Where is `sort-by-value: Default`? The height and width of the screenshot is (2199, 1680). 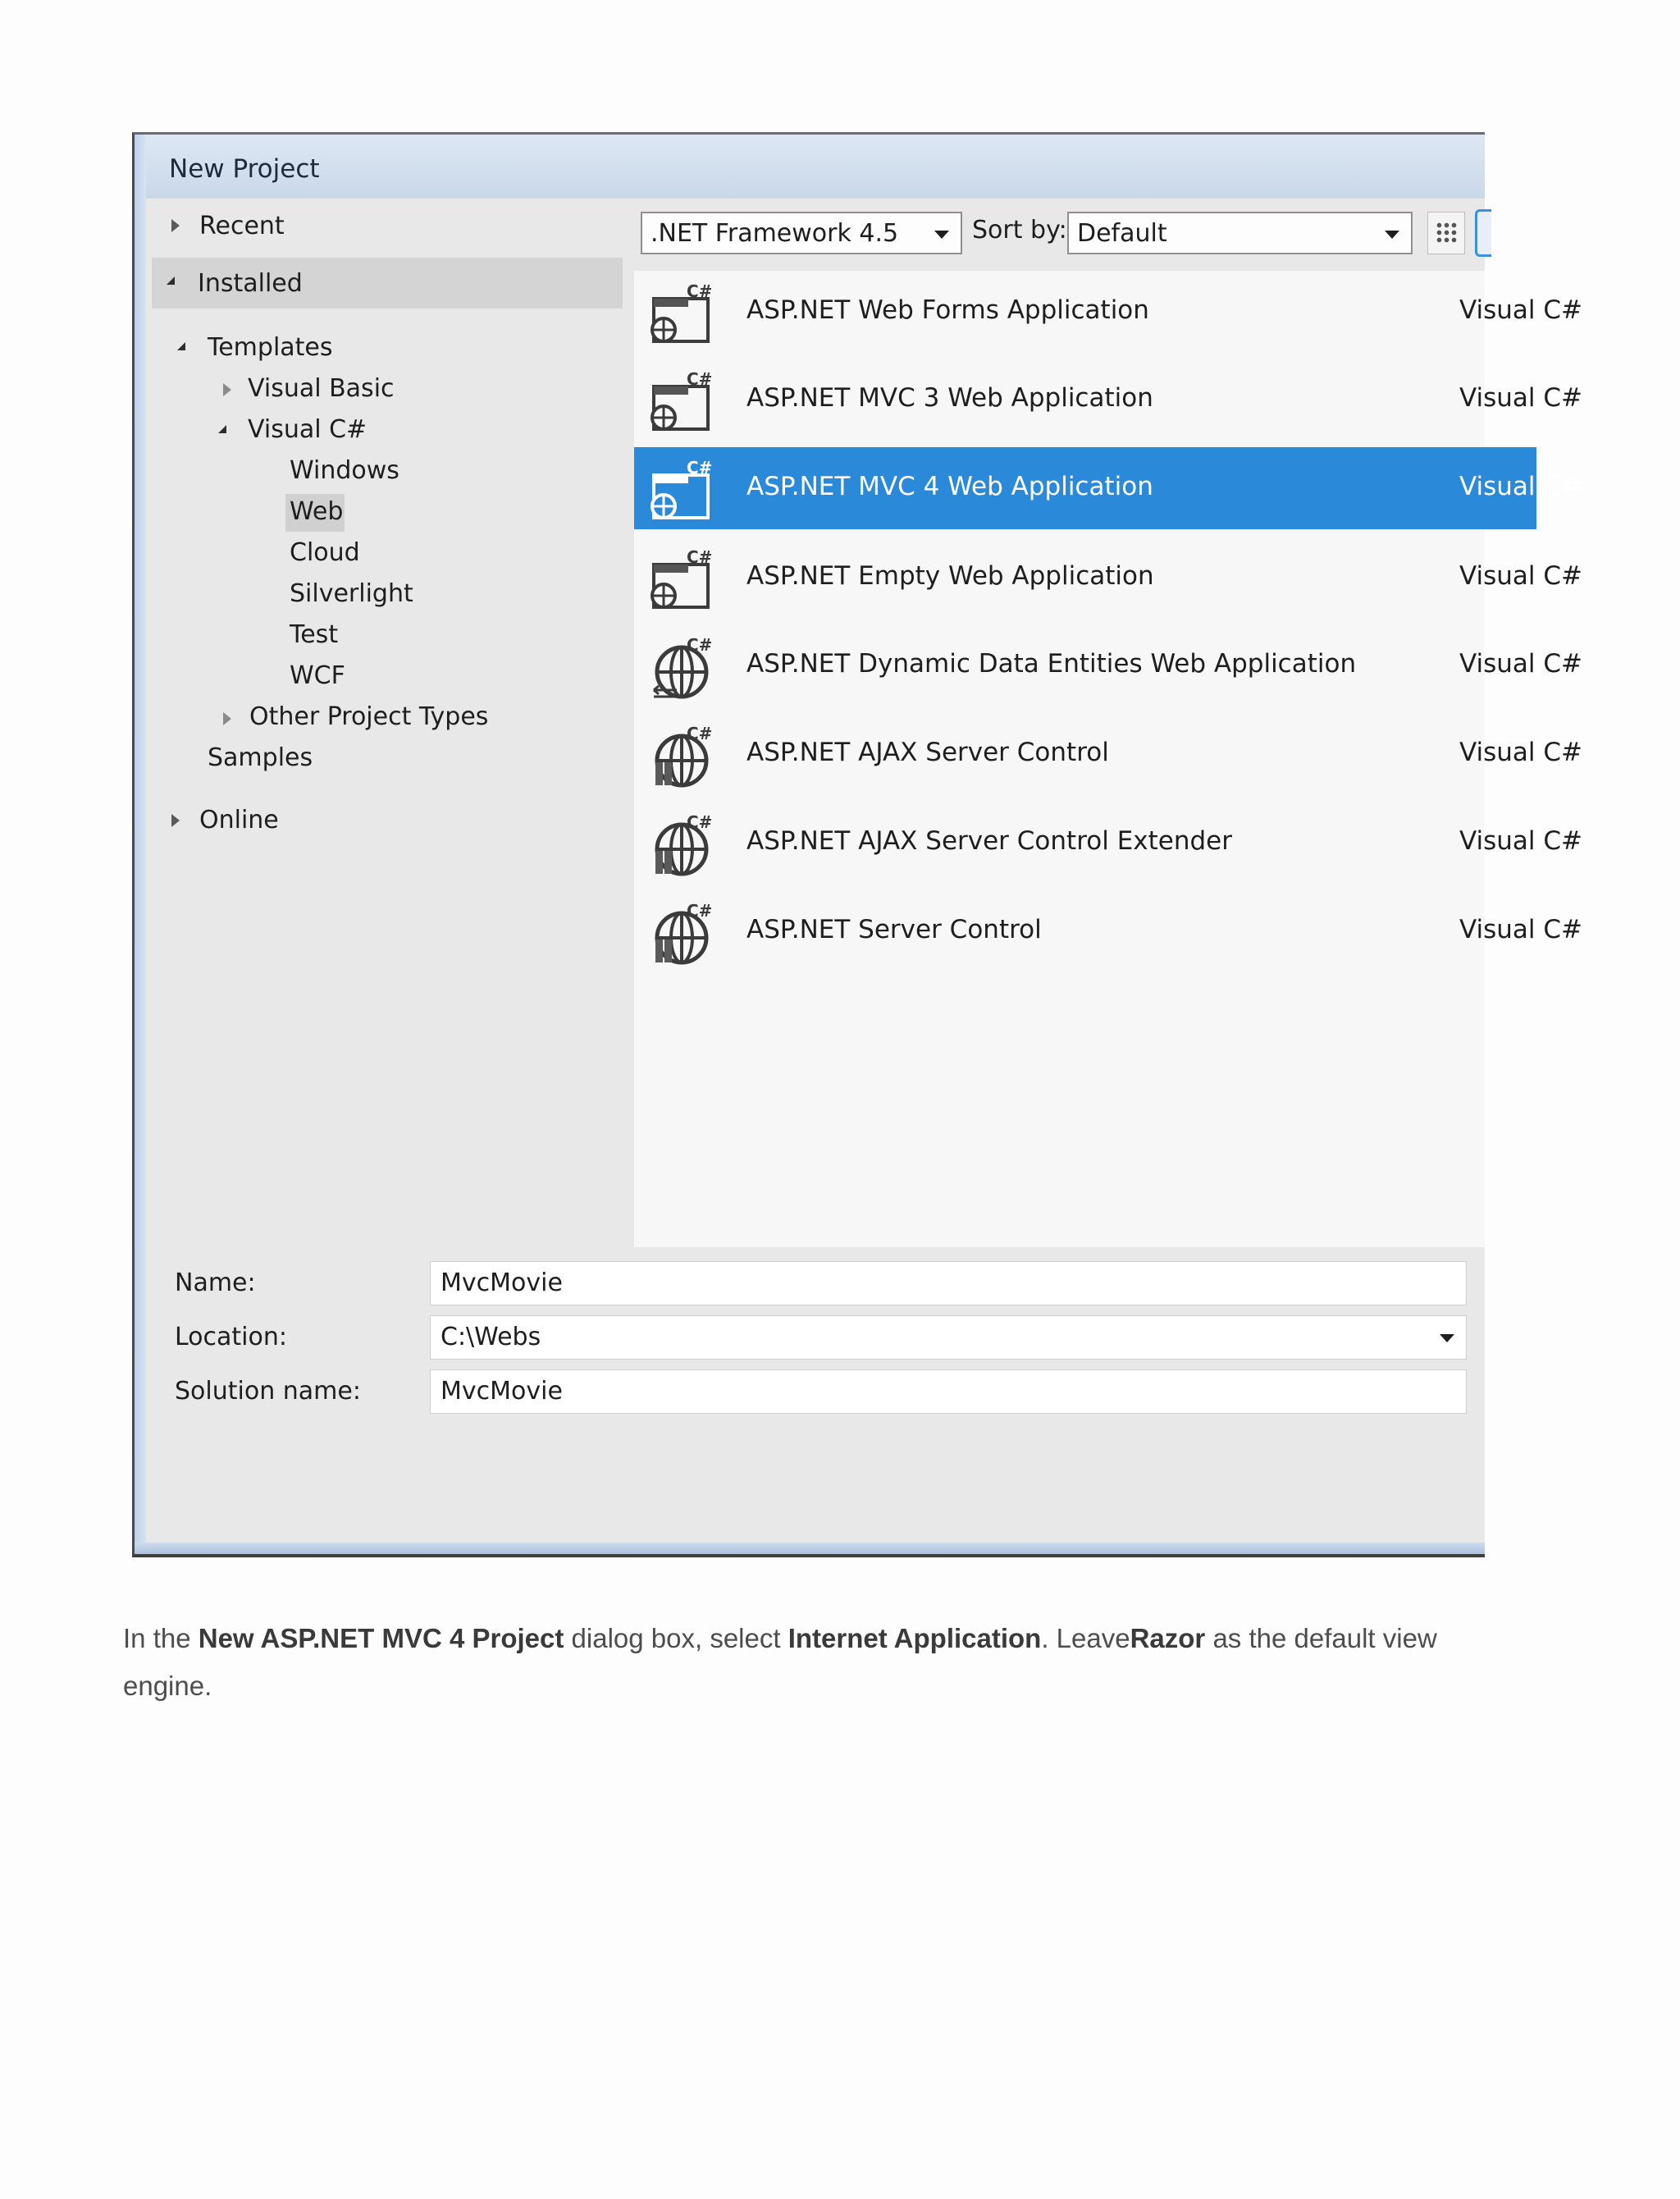 sort-by-value: Default is located at coordinates (1122, 233).